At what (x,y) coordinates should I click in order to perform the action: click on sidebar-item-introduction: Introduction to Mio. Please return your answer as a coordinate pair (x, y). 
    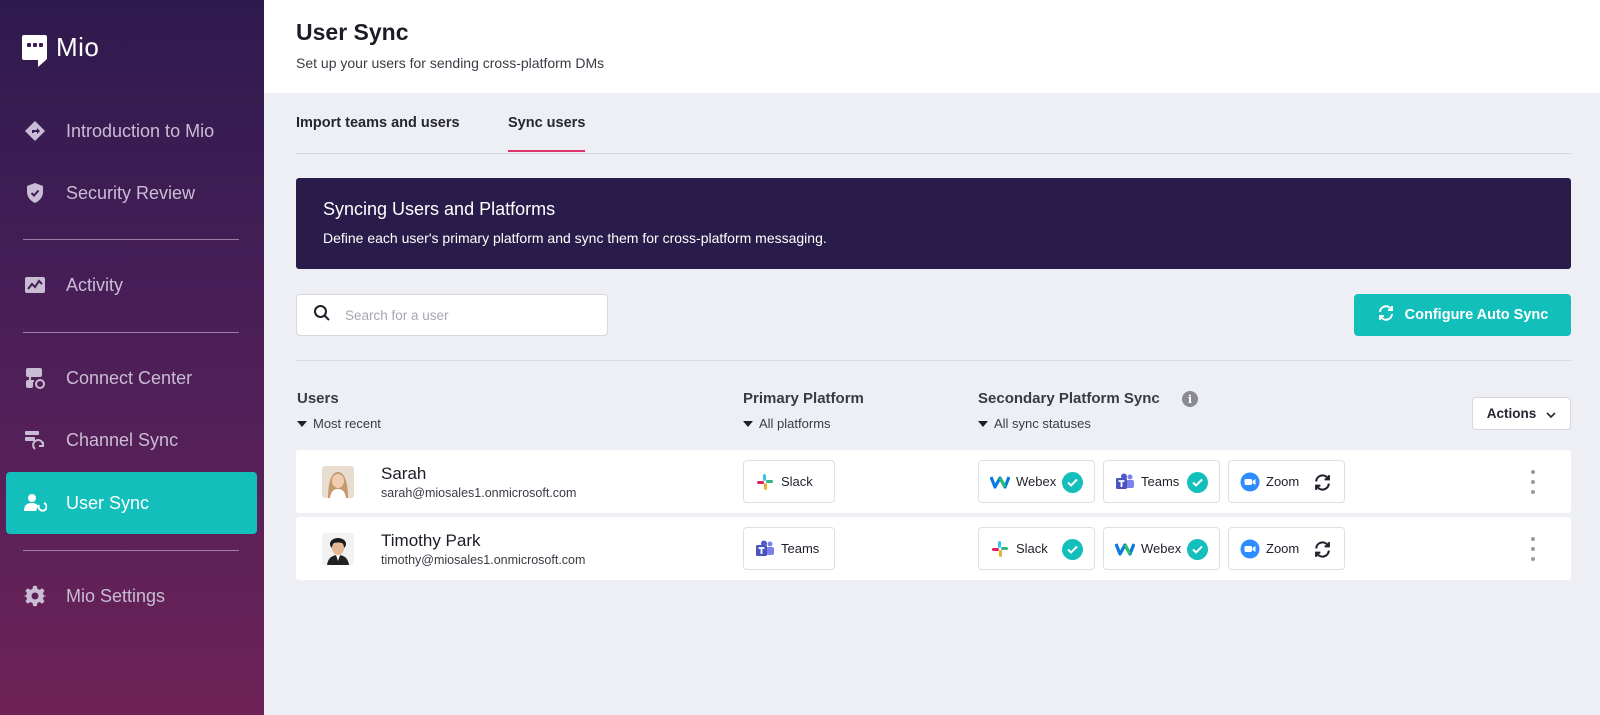
    Looking at the image, I should click on (131, 131).